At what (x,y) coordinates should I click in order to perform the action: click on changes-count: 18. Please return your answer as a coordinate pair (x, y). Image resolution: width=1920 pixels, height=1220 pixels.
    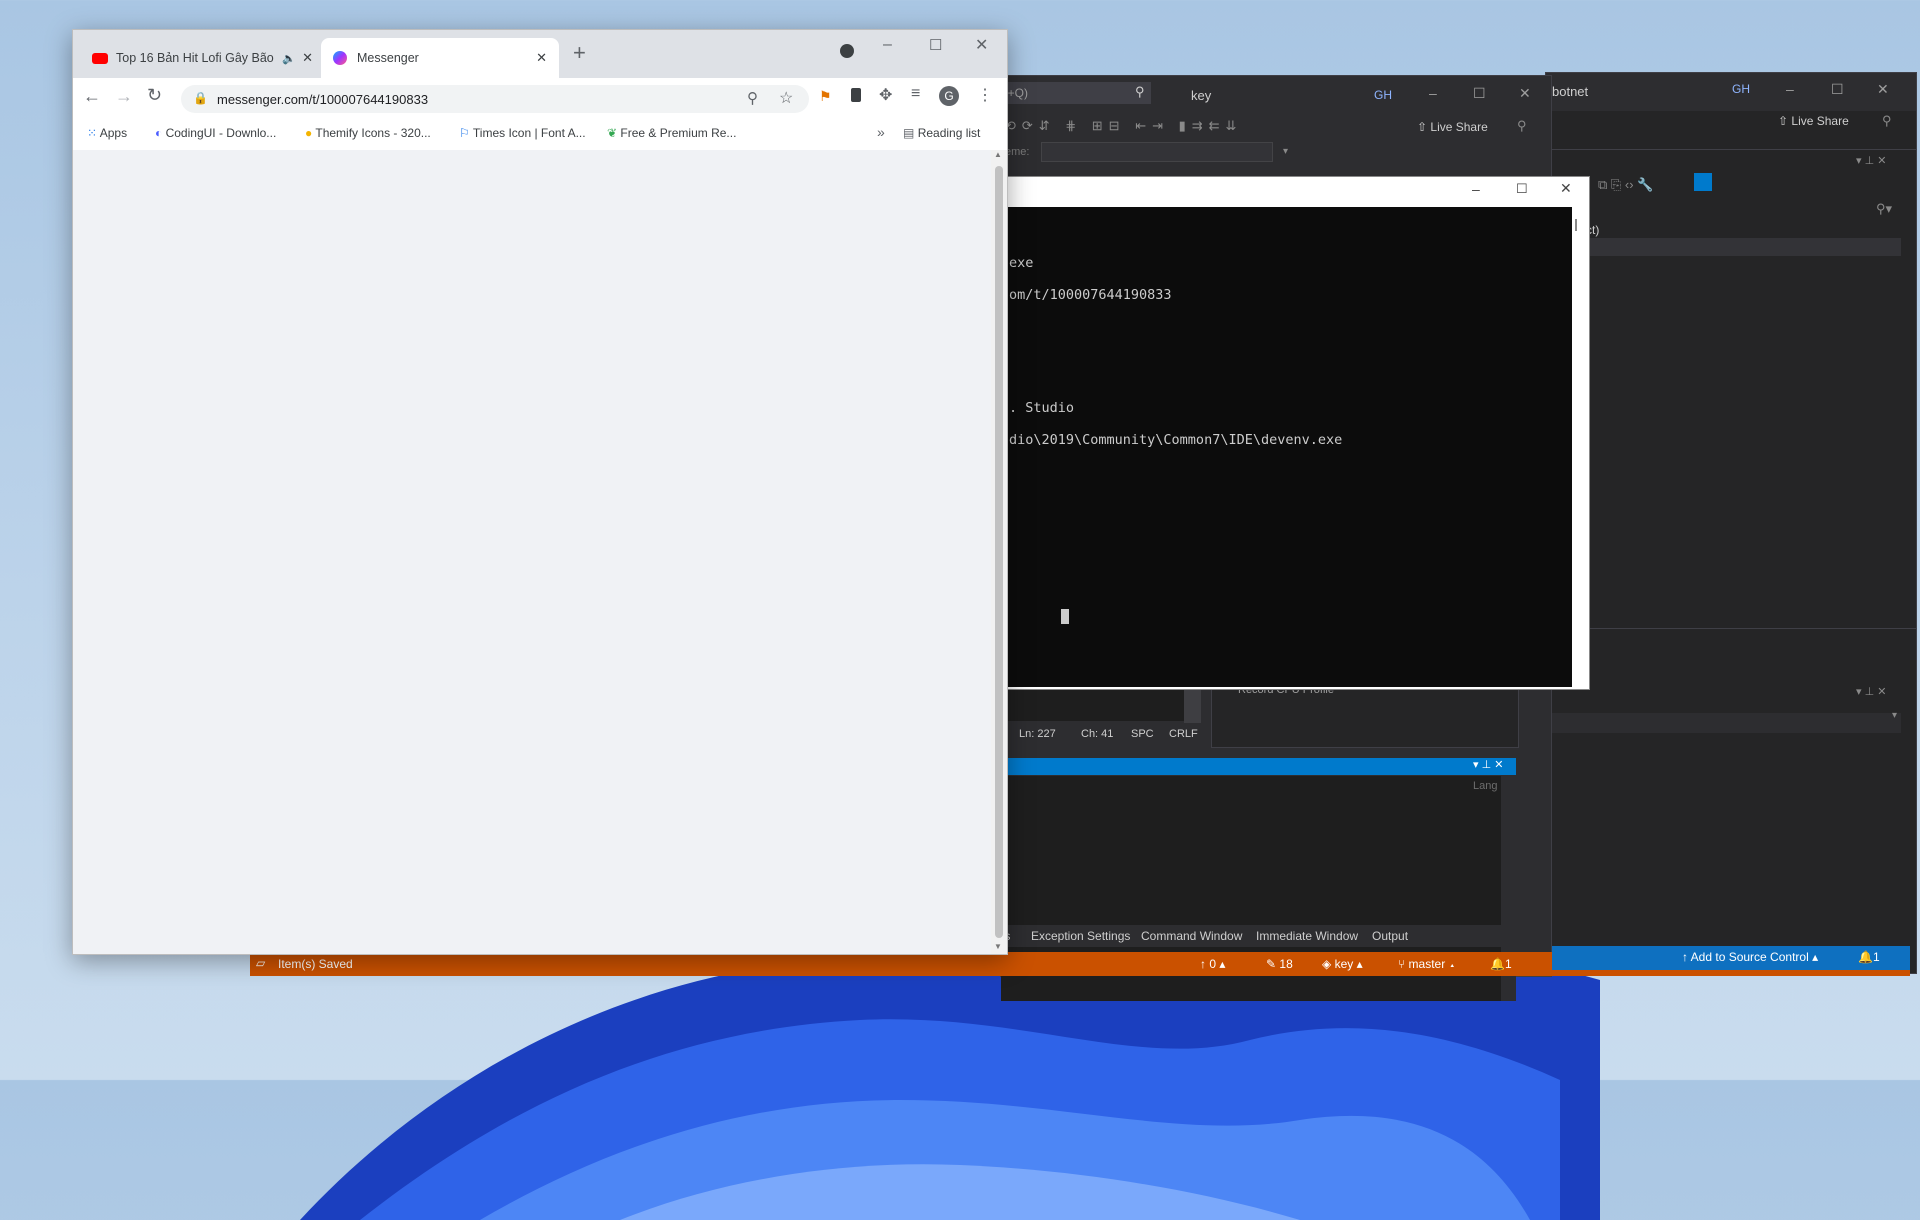
    Looking at the image, I should click on (1286, 964).